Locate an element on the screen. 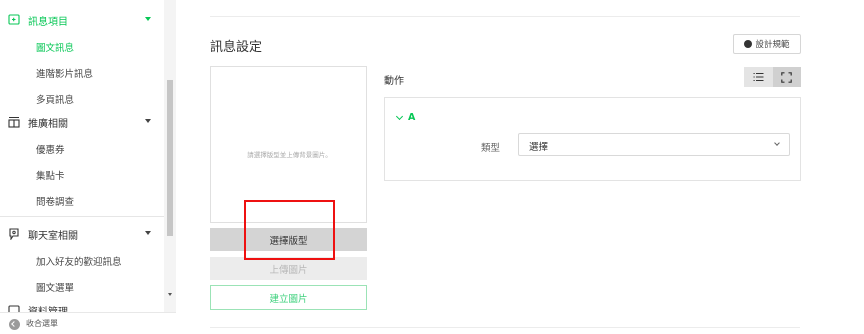 The height and width of the screenshot is (334, 864). header-divider is located at coordinates (505, 16).